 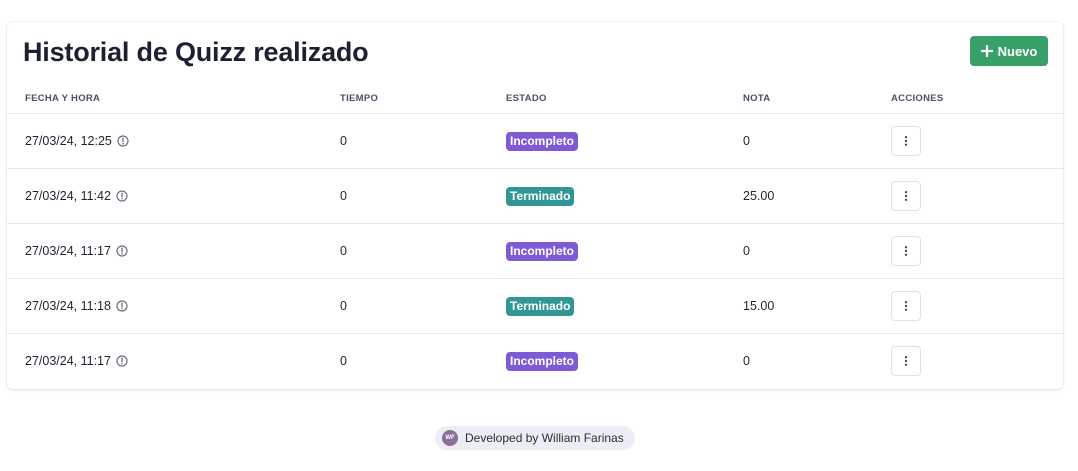 I want to click on grade-cell: 25.00, so click(x=759, y=196).